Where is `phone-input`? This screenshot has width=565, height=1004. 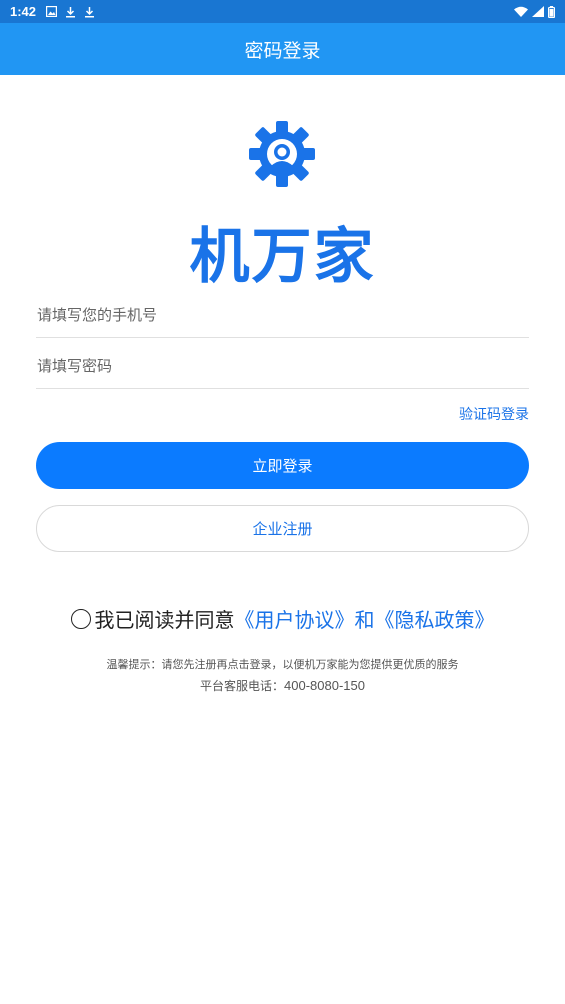
phone-input is located at coordinates (282, 314).